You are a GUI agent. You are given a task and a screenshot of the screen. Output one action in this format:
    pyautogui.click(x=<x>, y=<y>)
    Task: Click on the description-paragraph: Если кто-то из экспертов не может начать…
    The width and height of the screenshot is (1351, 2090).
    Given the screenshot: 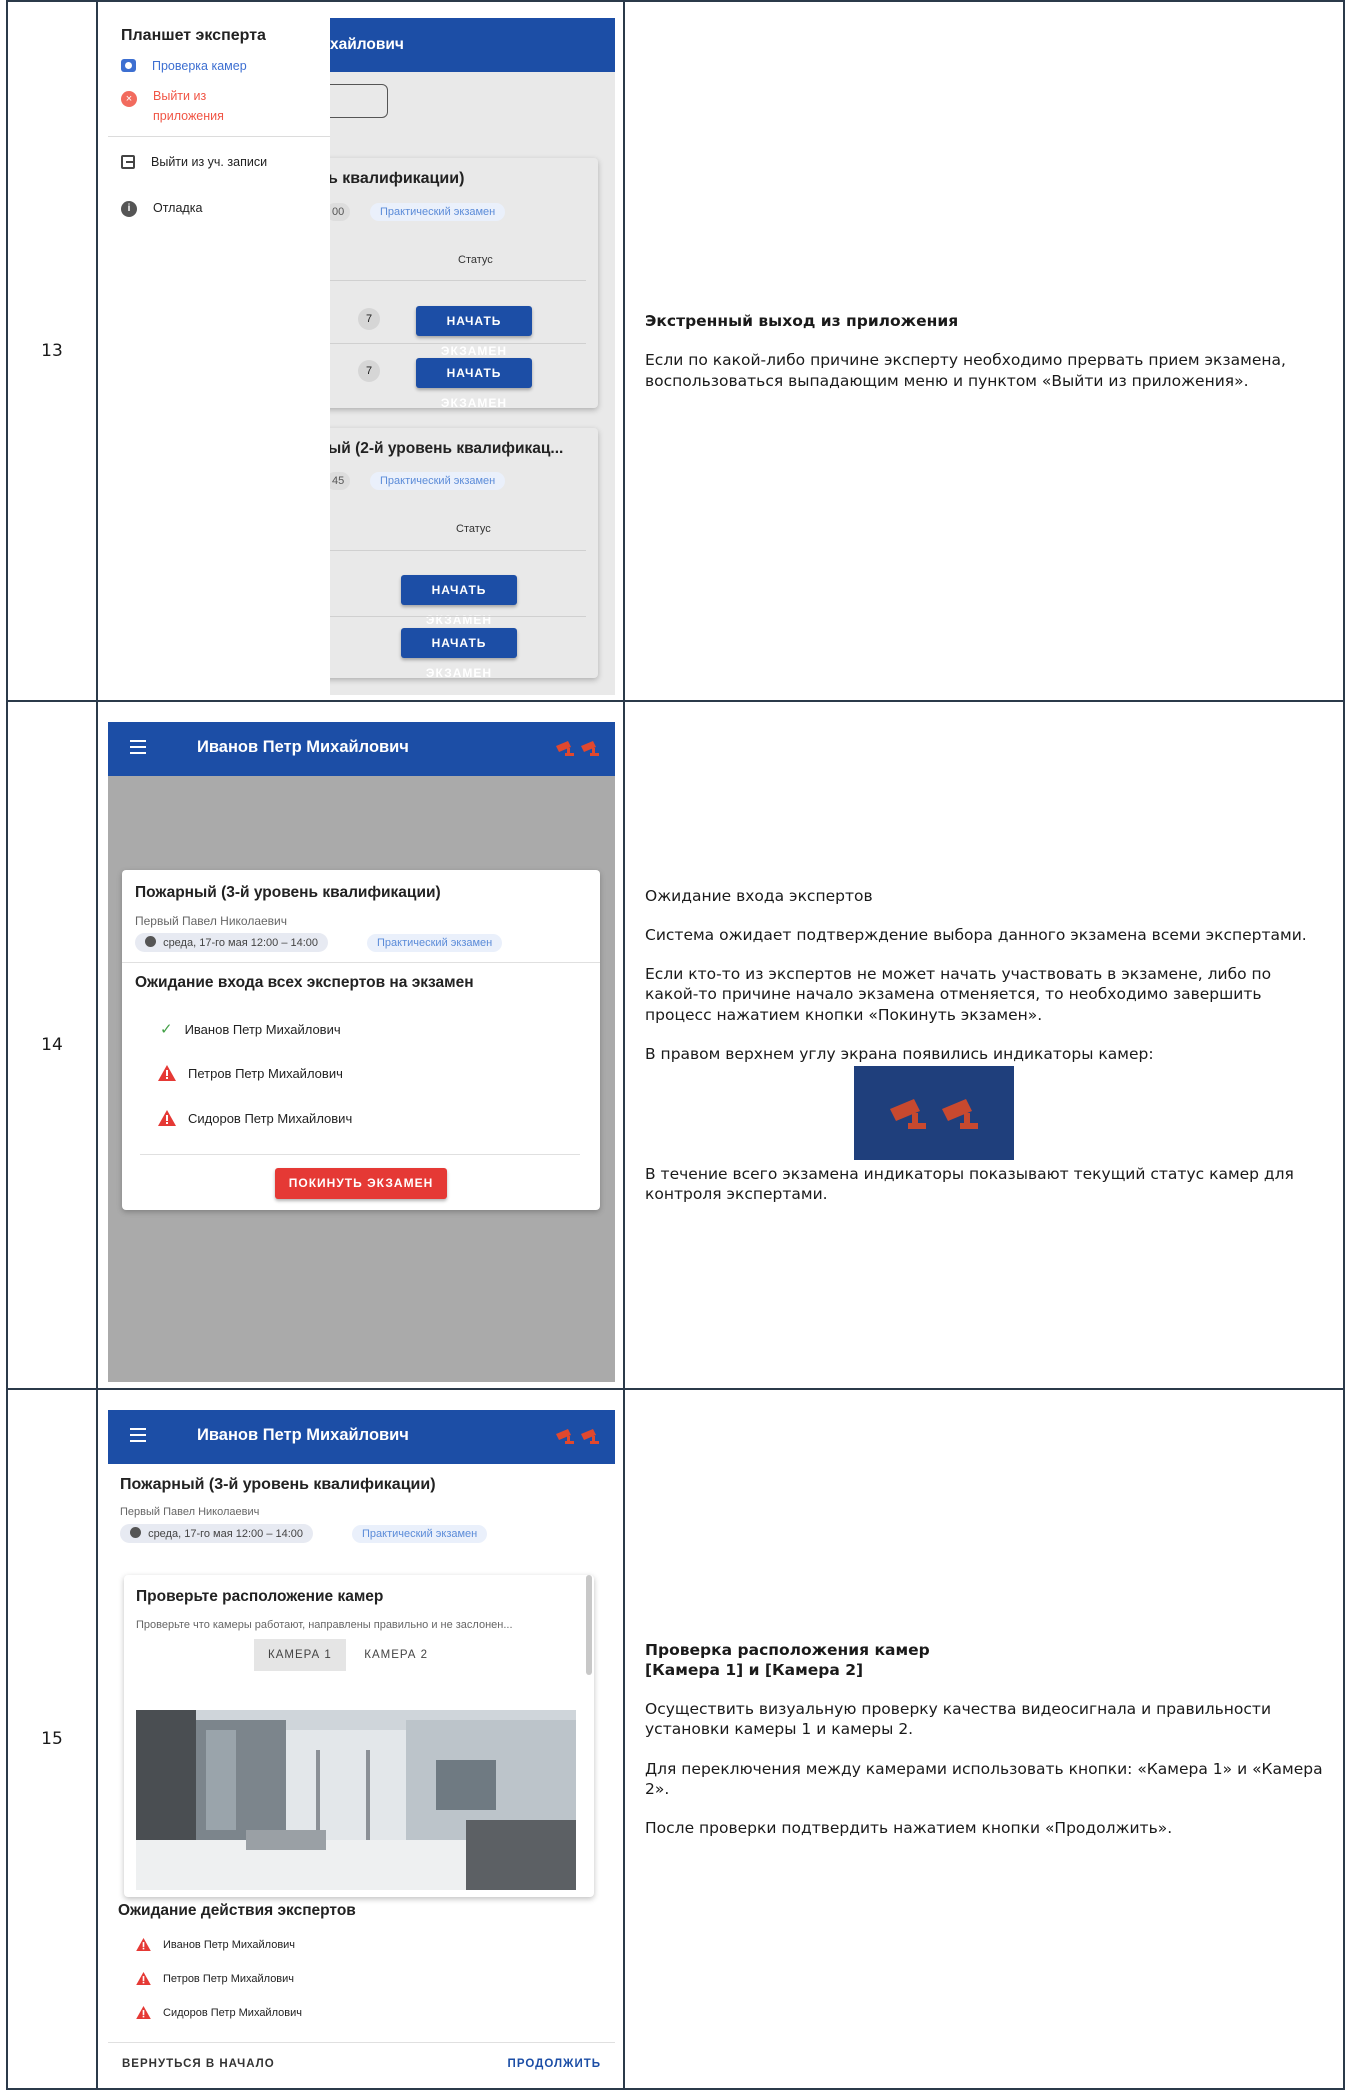 What is the action you would take?
    pyautogui.click(x=958, y=994)
    